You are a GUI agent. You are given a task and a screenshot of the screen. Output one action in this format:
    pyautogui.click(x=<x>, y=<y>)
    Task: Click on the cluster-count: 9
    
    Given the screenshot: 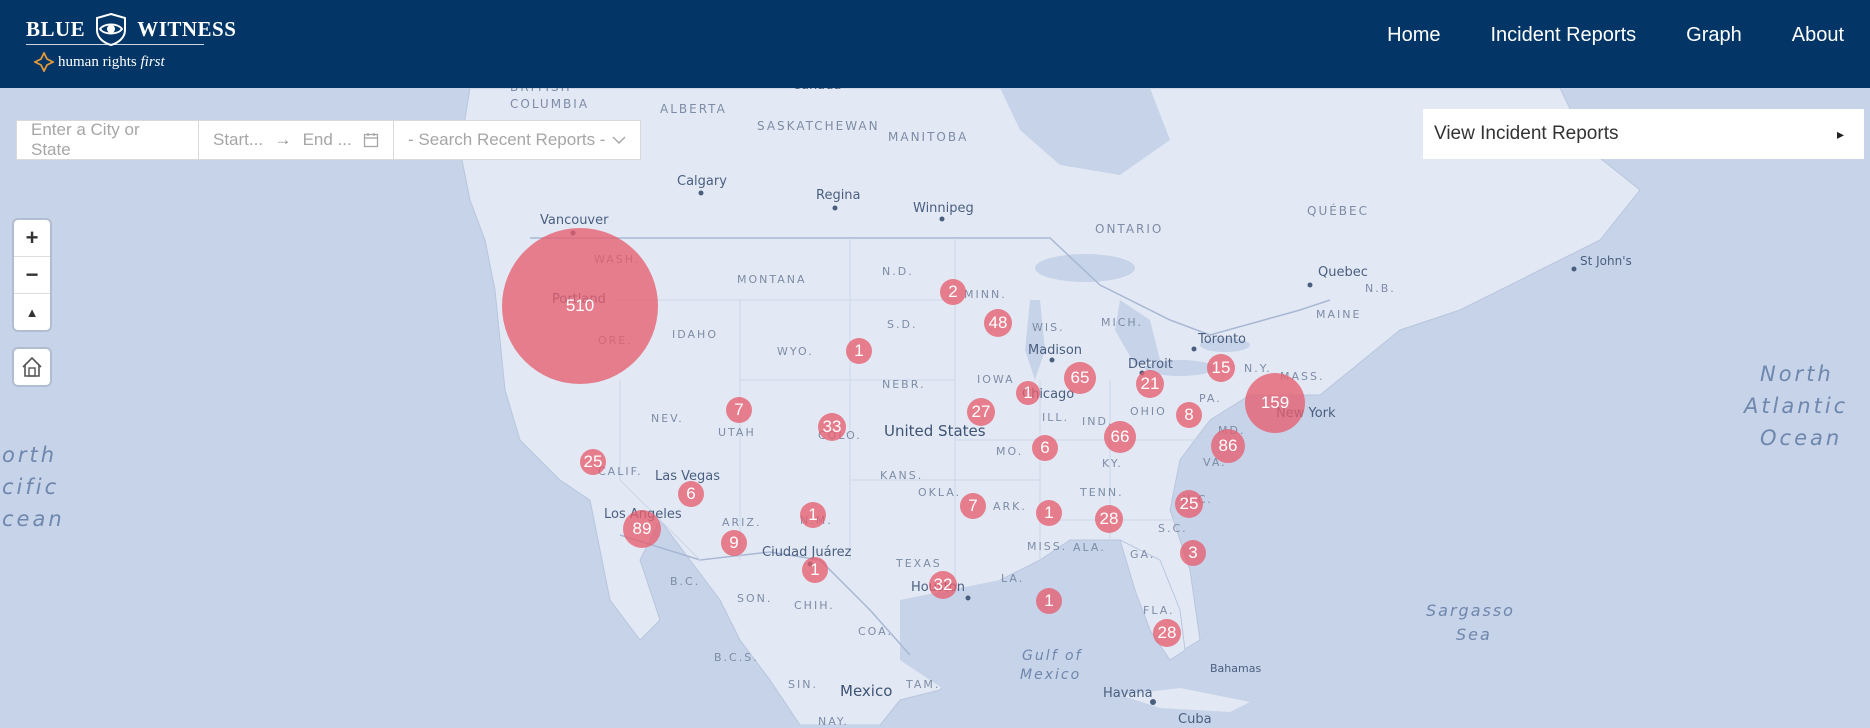 What is the action you would take?
    pyautogui.click(x=734, y=542)
    